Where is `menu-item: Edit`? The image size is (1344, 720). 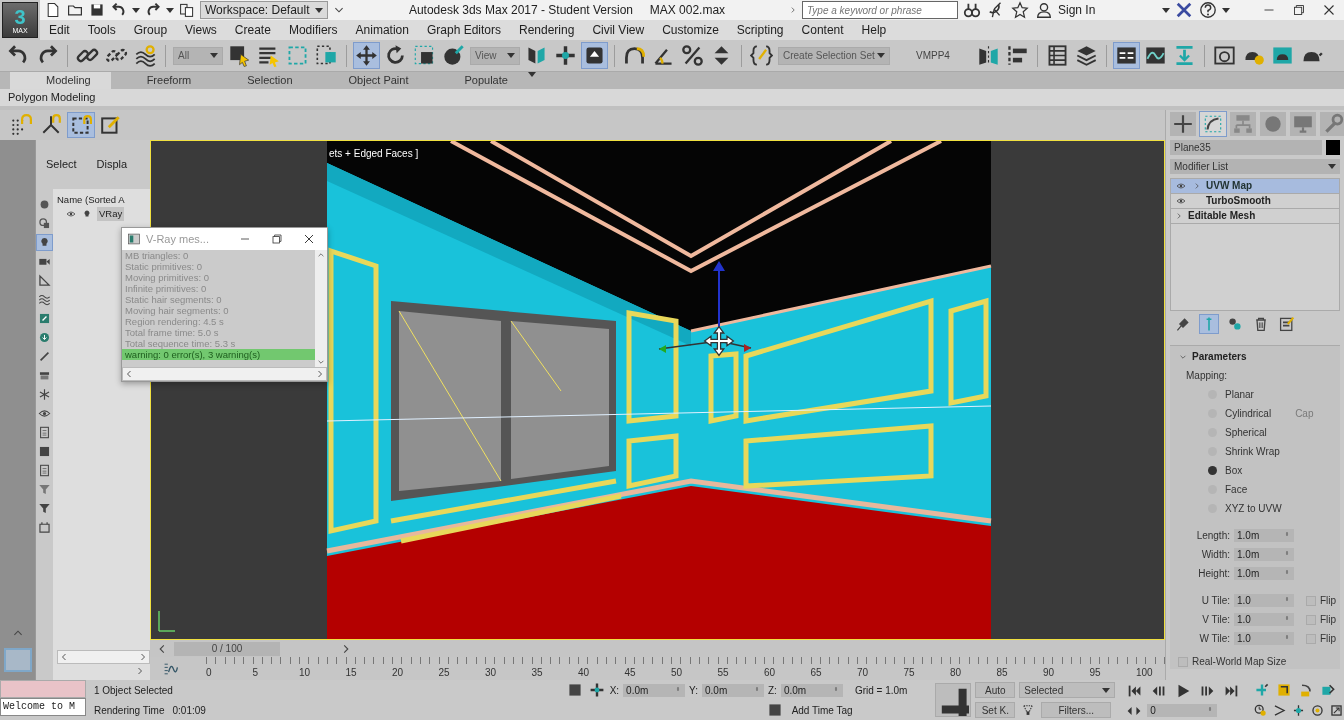
menu-item: Edit is located at coordinates (59, 30).